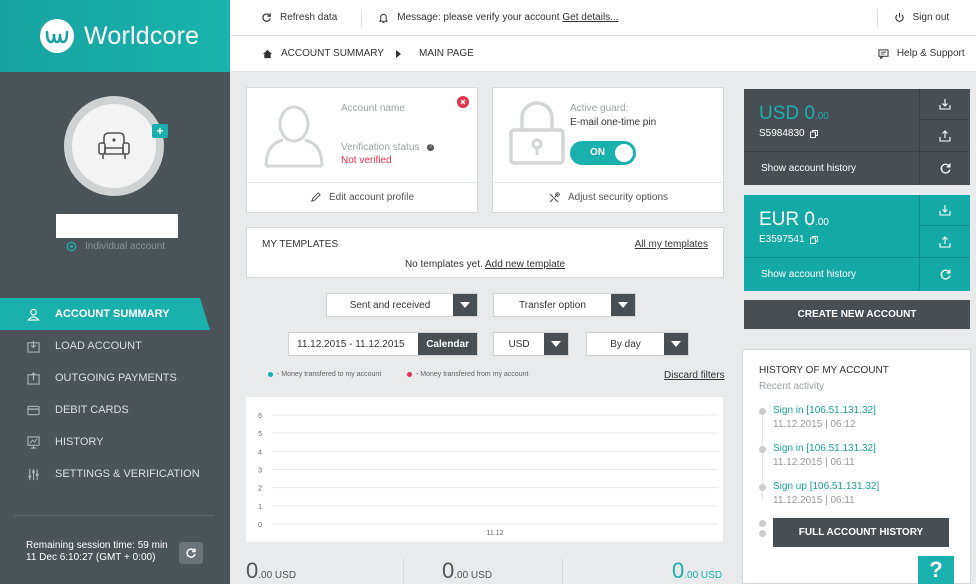 Image resolution: width=976 pixels, height=584 pixels. I want to click on sidebar-item-label: HISTORY, so click(79, 442).